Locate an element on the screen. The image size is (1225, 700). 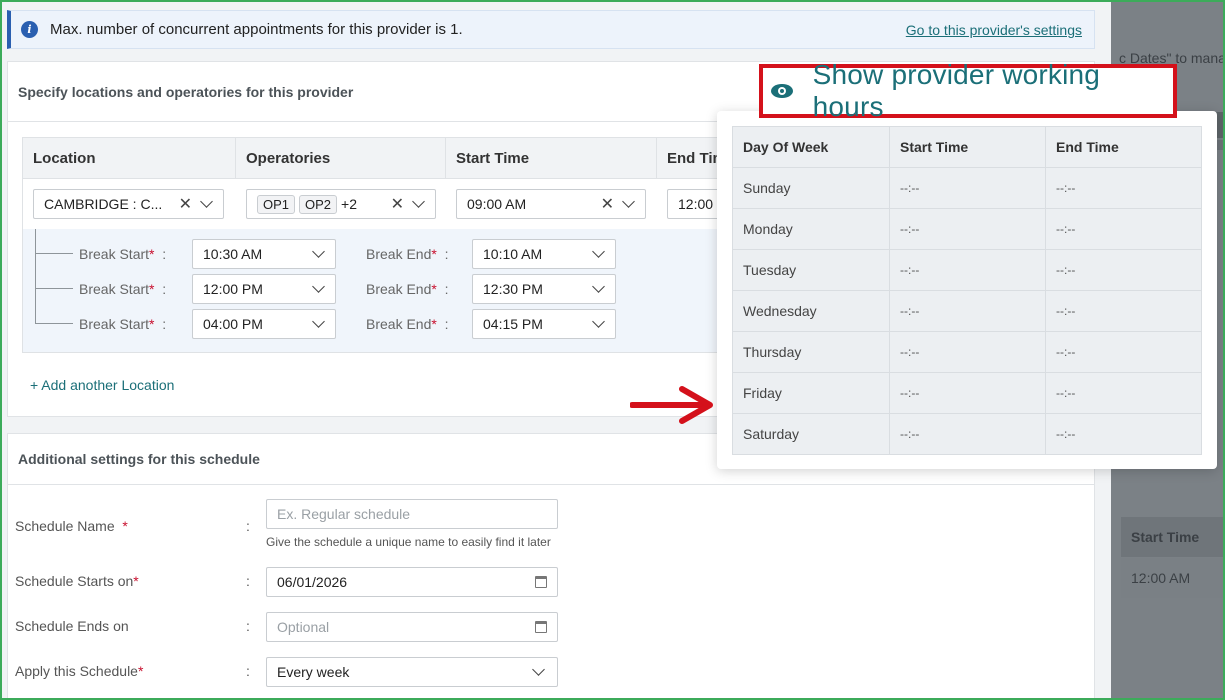
operatories-select: OP1 OP2 +2 ✕ is located at coordinates (341, 204).